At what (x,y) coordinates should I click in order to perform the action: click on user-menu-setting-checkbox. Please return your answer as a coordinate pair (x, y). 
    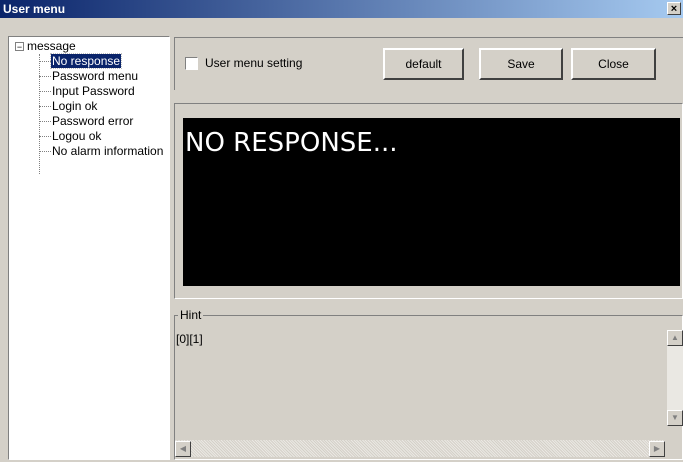
    Looking at the image, I should click on (191, 63).